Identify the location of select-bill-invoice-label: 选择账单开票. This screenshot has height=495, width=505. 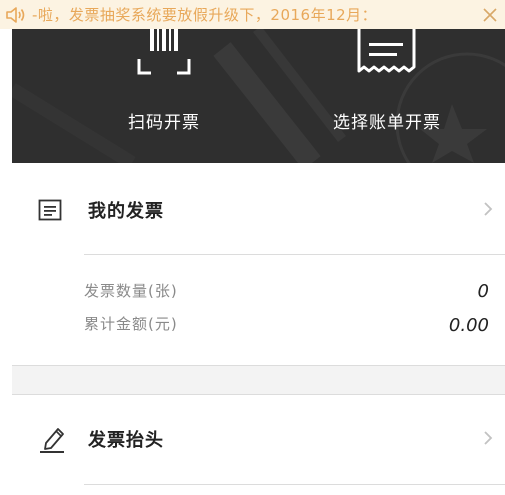
(387, 123).